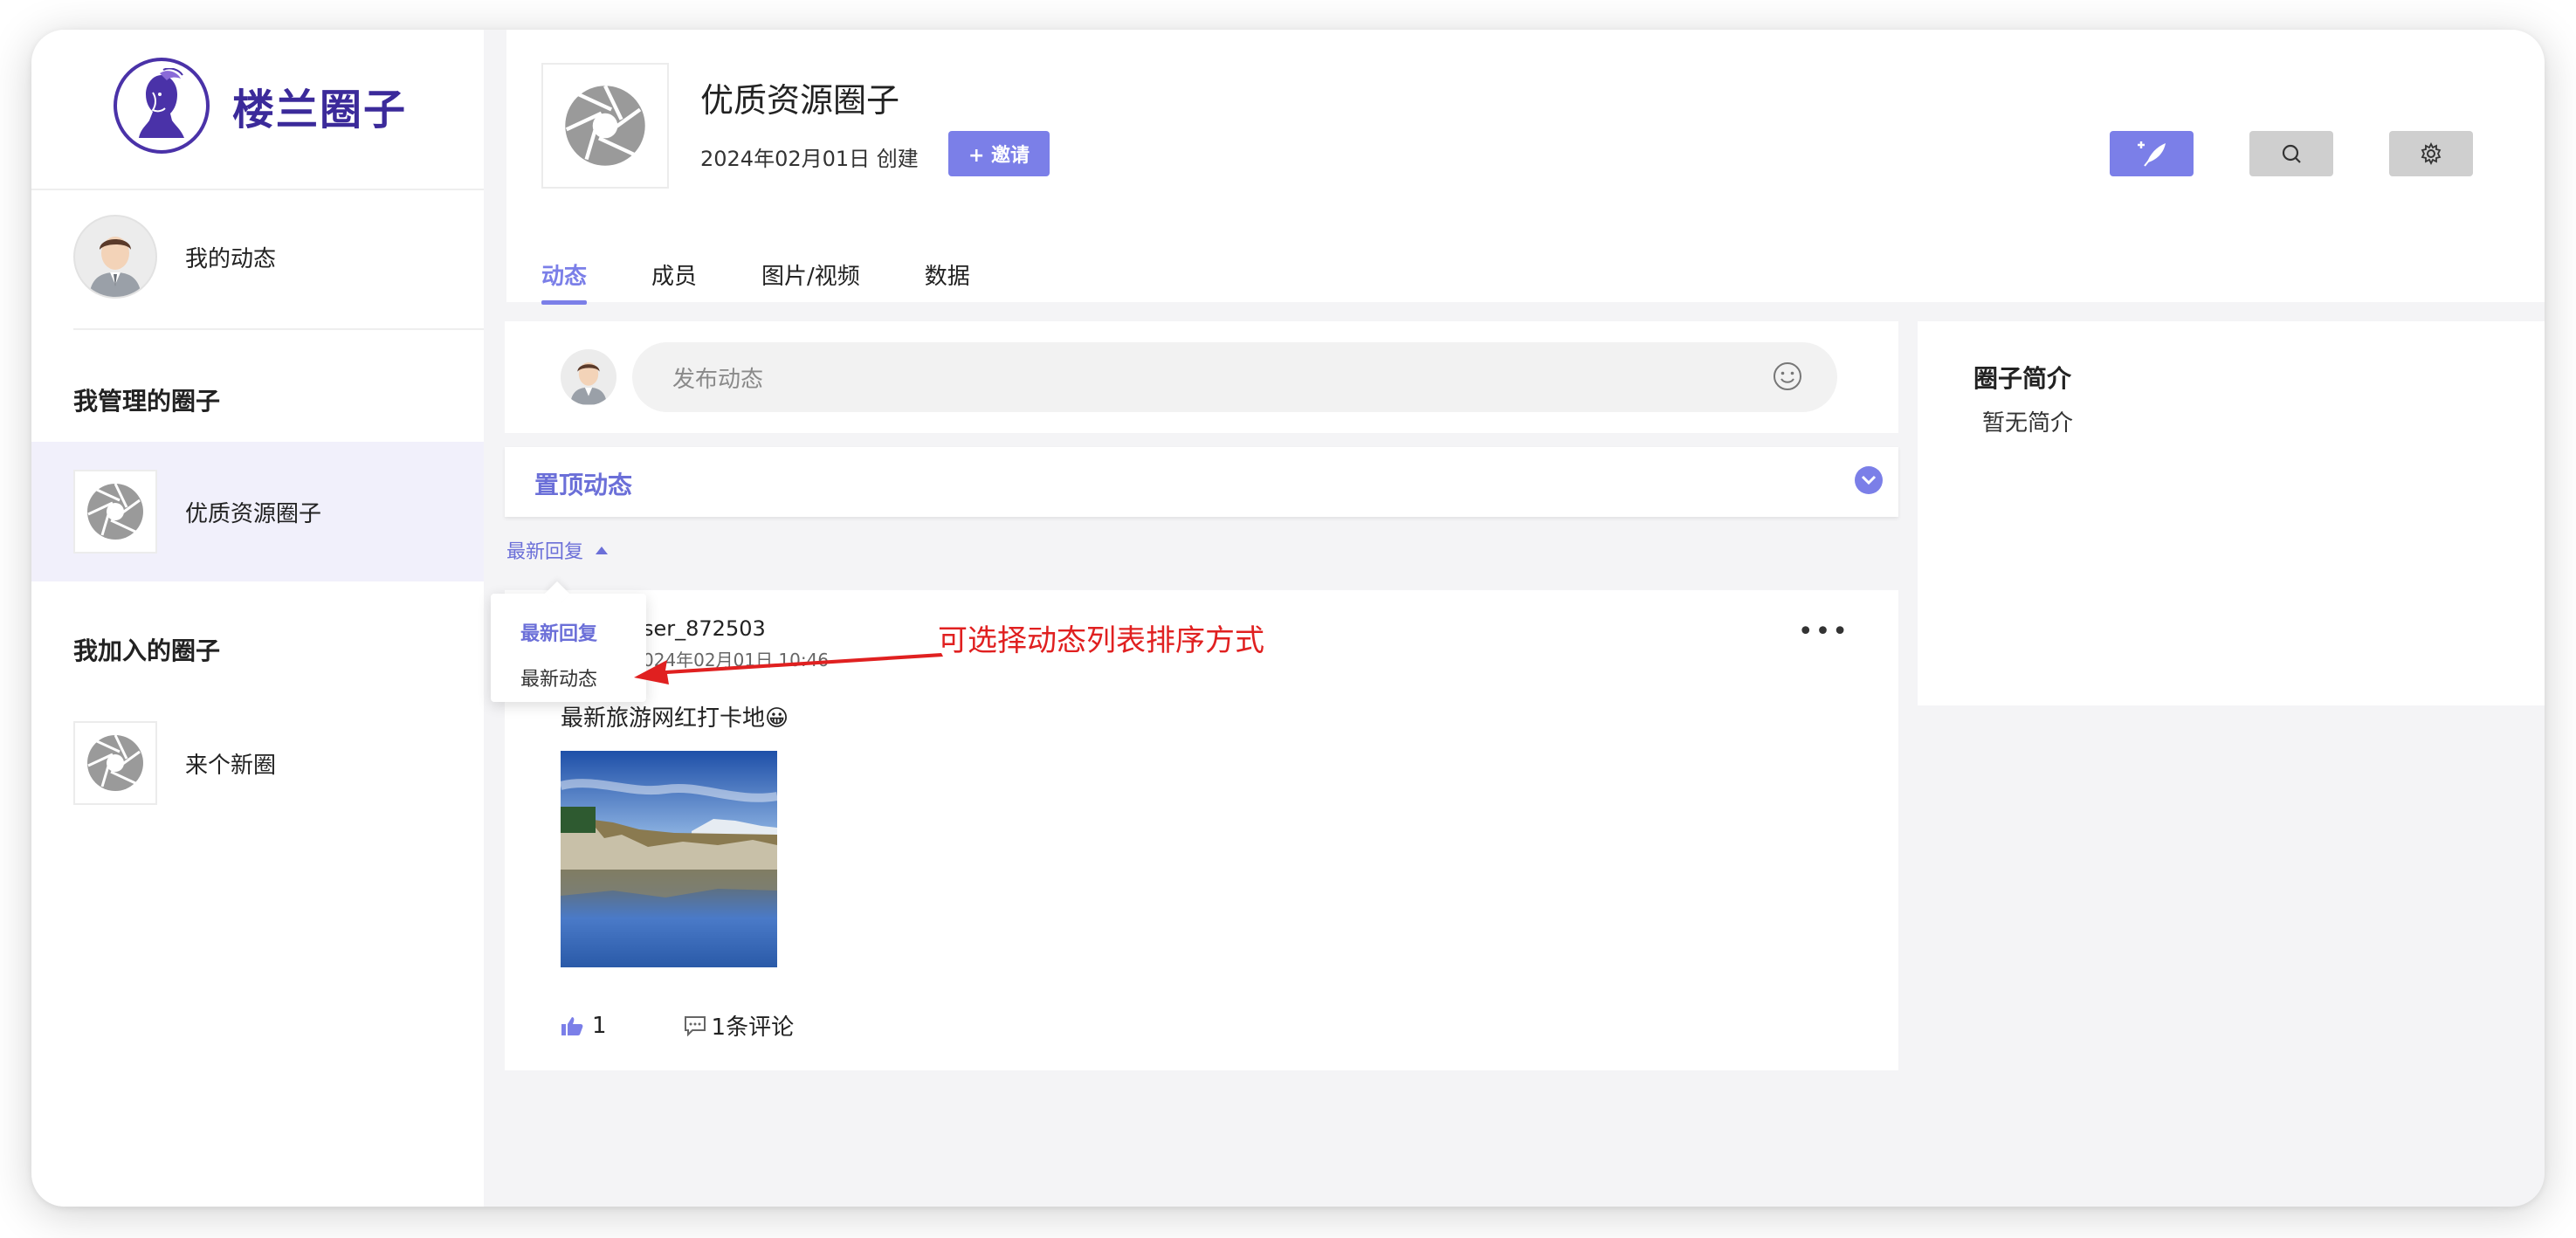 The width and height of the screenshot is (2576, 1238). I want to click on sort-option-latest-post: 最新动态, so click(558, 677).